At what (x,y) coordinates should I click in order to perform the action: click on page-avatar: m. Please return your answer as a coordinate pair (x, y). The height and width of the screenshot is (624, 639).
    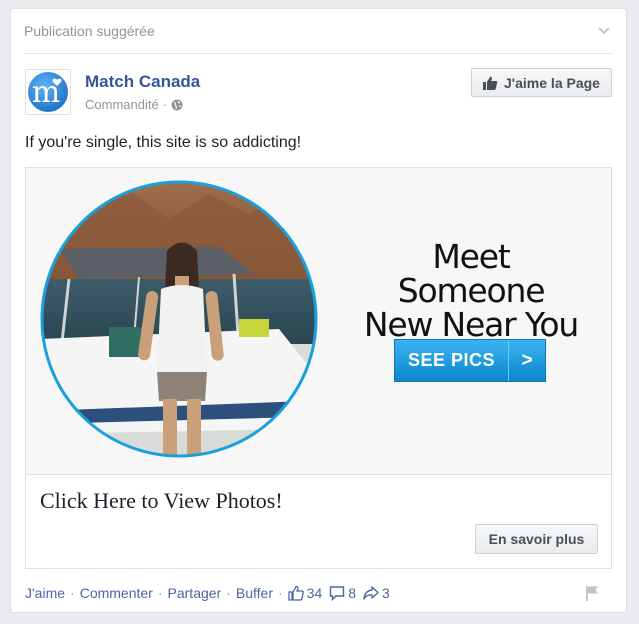
    Looking at the image, I should click on (48, 92).